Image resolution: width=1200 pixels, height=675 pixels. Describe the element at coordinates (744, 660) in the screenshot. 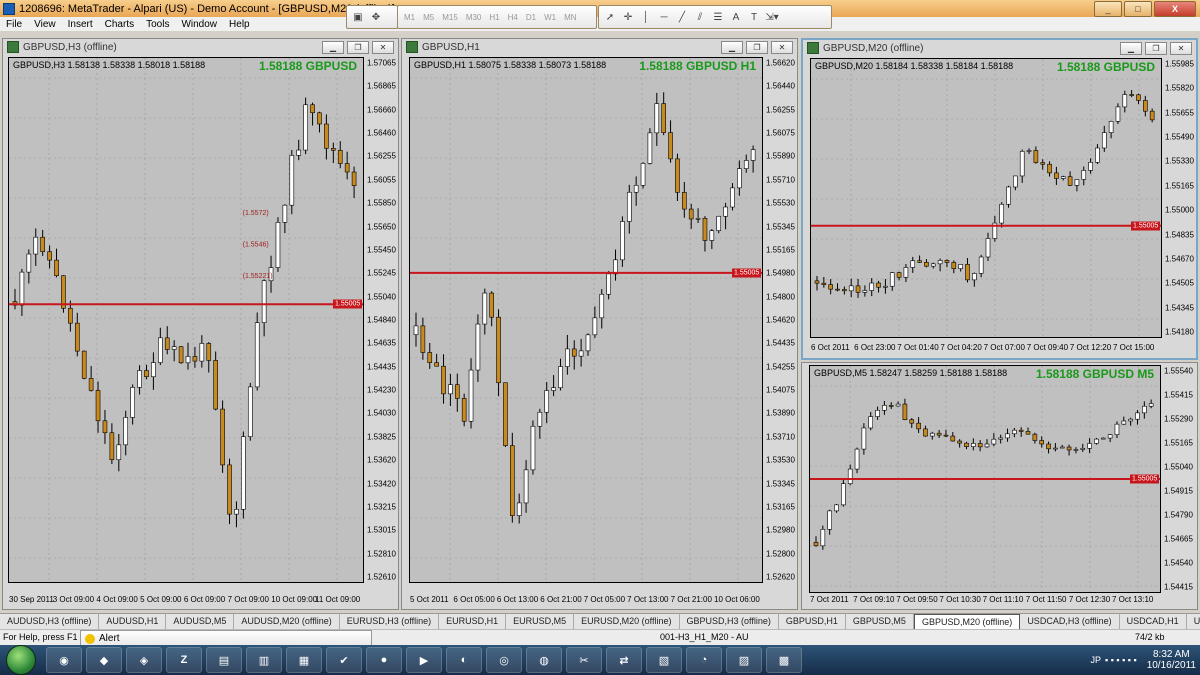

I see `app-icon: ▨` at that location.